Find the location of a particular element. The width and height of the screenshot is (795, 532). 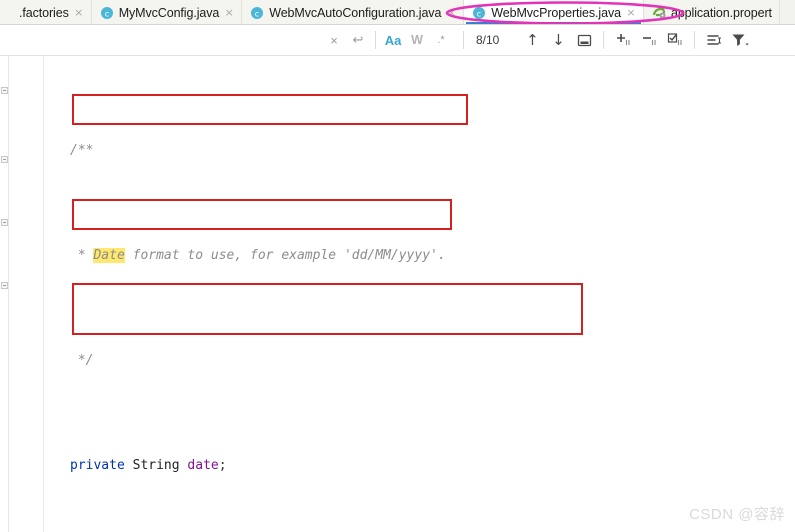

editor-tab-webmvcproperties: c WebMvcProperties.java × is located at coordinates (554, 12).